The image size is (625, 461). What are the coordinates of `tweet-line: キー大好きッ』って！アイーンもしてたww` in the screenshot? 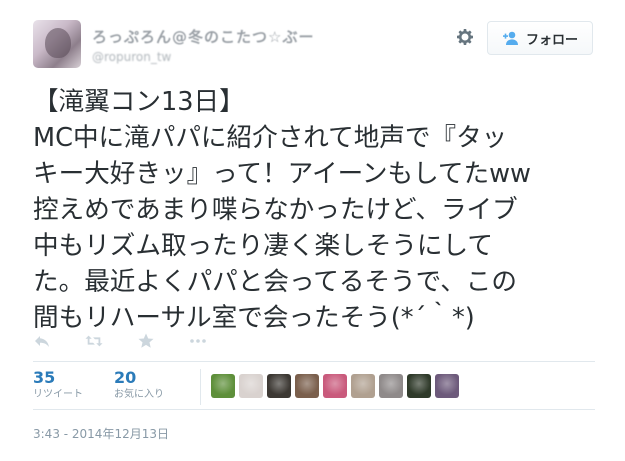 It's located at (282, 174).